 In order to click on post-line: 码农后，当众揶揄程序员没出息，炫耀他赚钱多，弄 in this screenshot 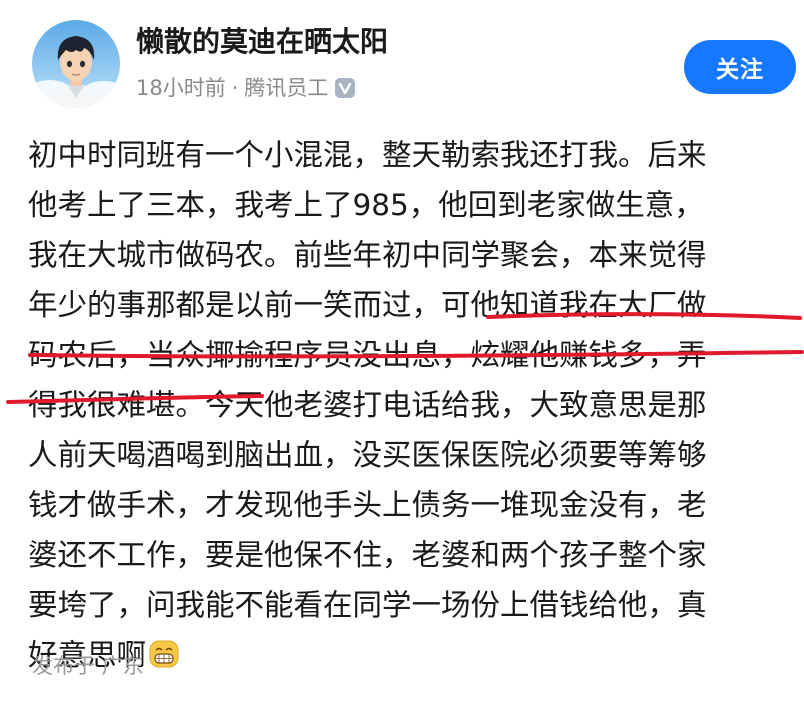, I will do `click(367, 355)`.